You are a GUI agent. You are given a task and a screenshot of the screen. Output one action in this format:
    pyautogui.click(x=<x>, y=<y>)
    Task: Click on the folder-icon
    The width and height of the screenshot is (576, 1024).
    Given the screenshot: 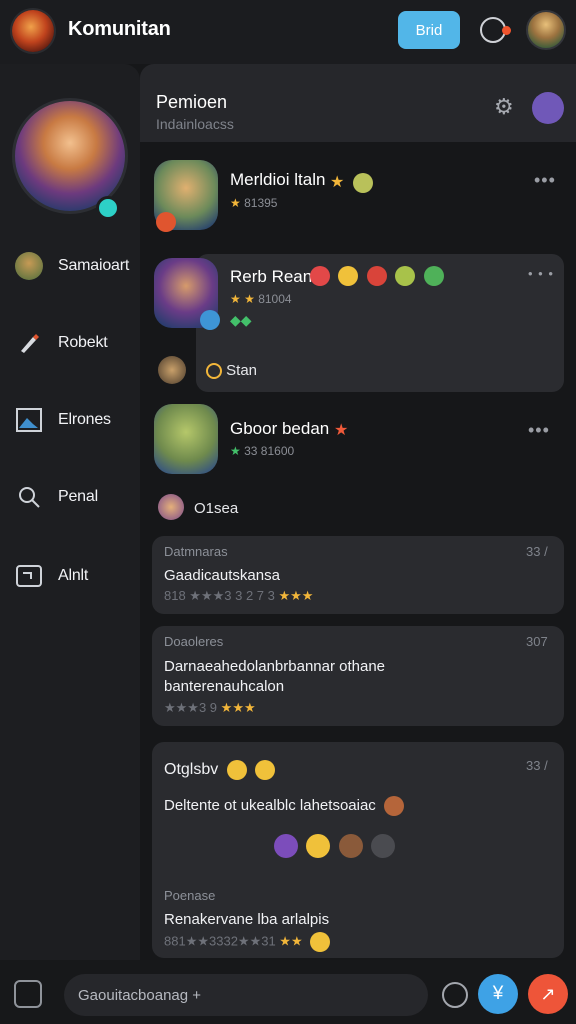 What is the action you would take?
    pyautogui.click(x=29, y=576)
    